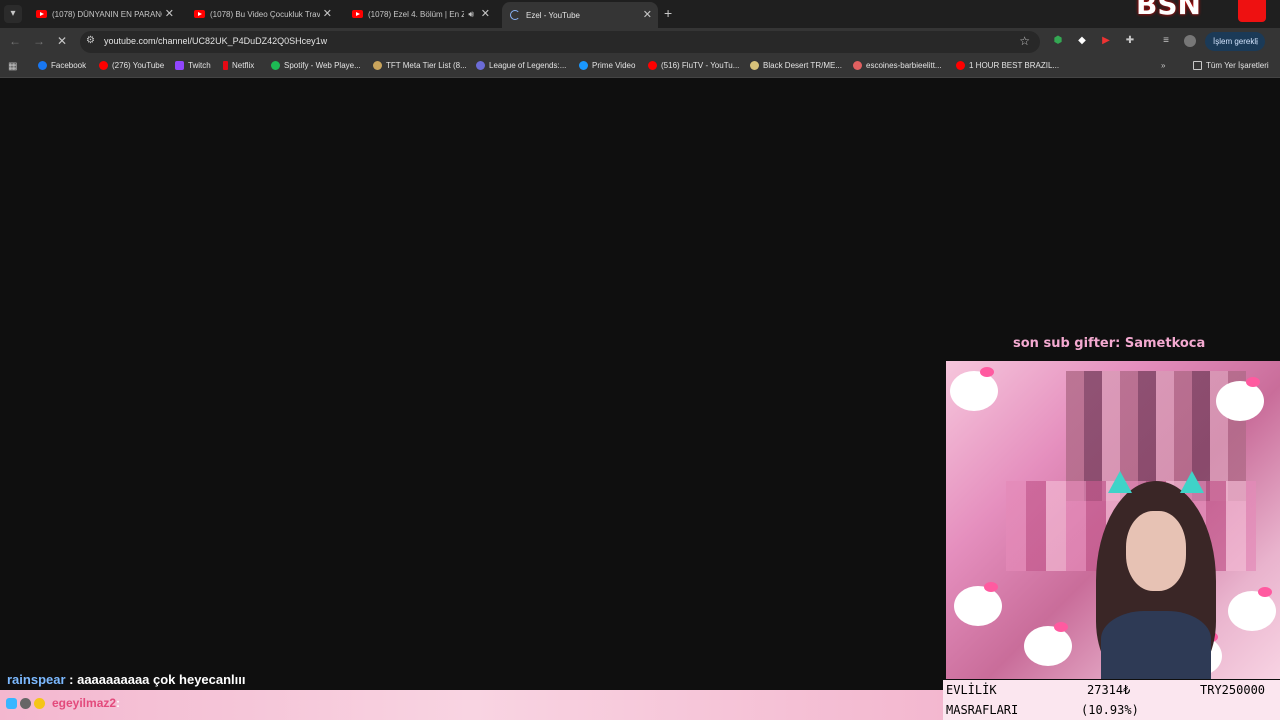 The image size is (1280, 720). I want to click on stop-icon: ✕, so click(62, 41).